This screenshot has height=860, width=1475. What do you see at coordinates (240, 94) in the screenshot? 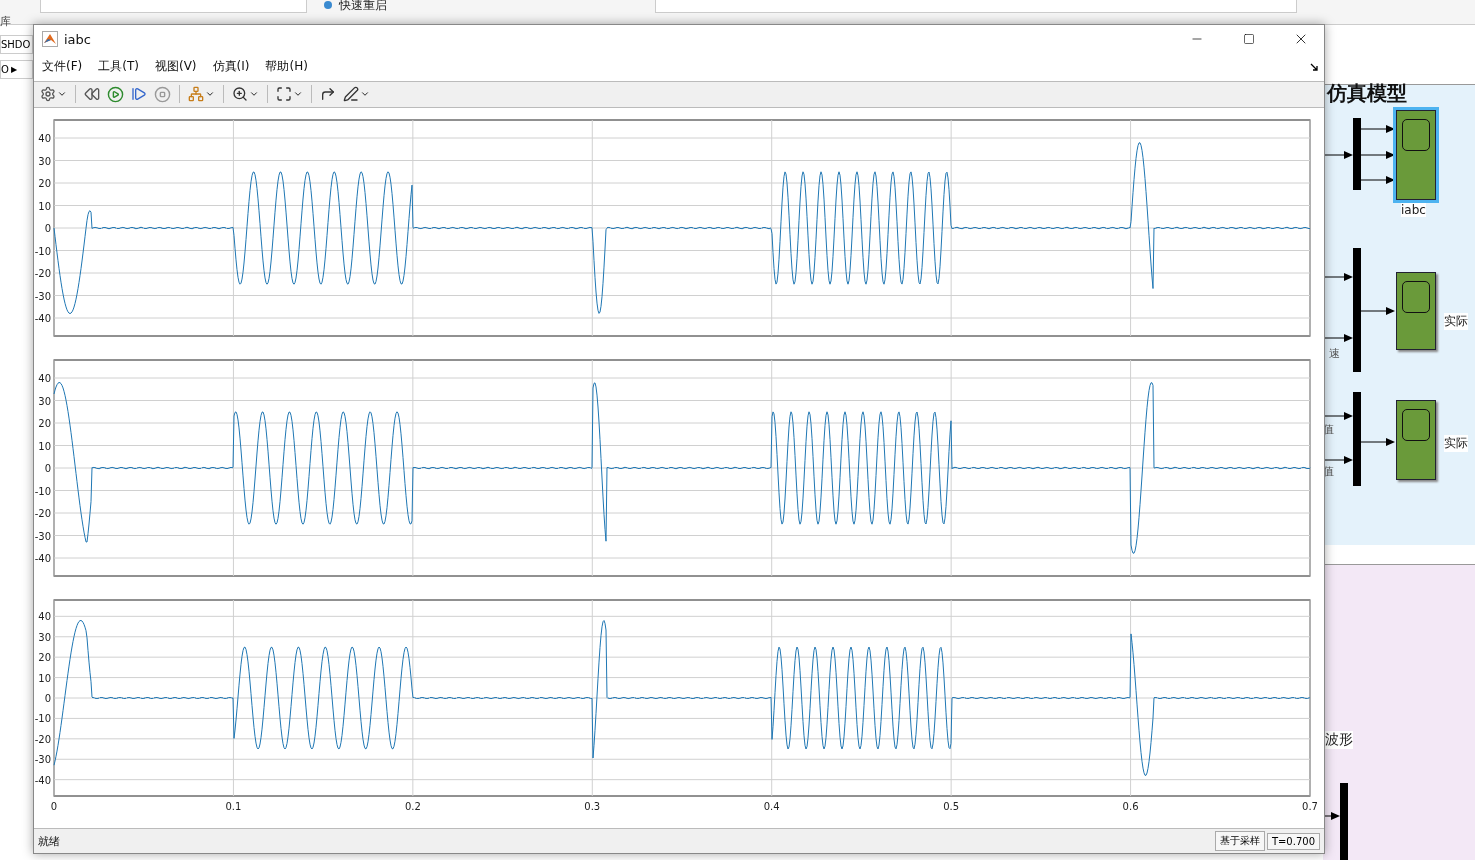
I see `zoom-icon` at bounding box center [240, 94].